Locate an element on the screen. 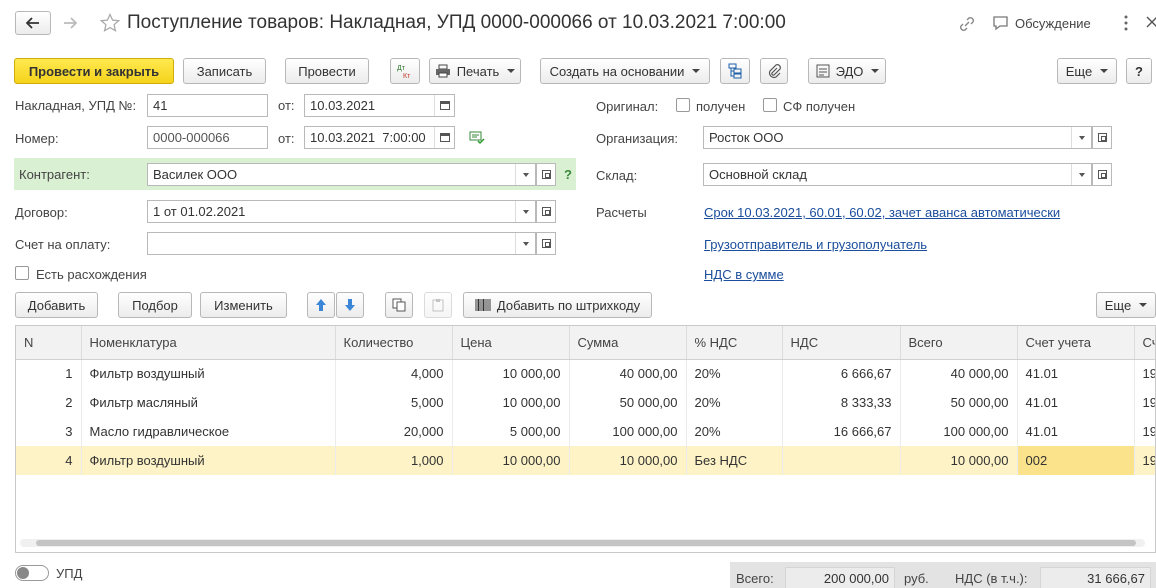 Image resolution: width=1156 pixels, height=588 pixels. cell-quantity: 5,000 is located at coordinates (394, 402).